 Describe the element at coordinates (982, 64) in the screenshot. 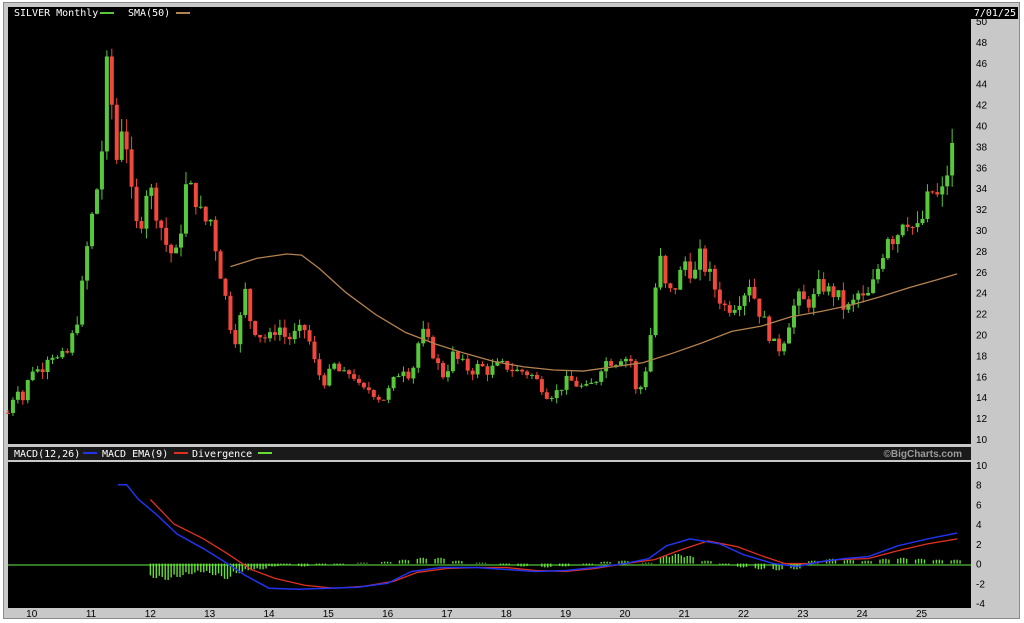

I see `price-y-tick-label: 46` at that location.